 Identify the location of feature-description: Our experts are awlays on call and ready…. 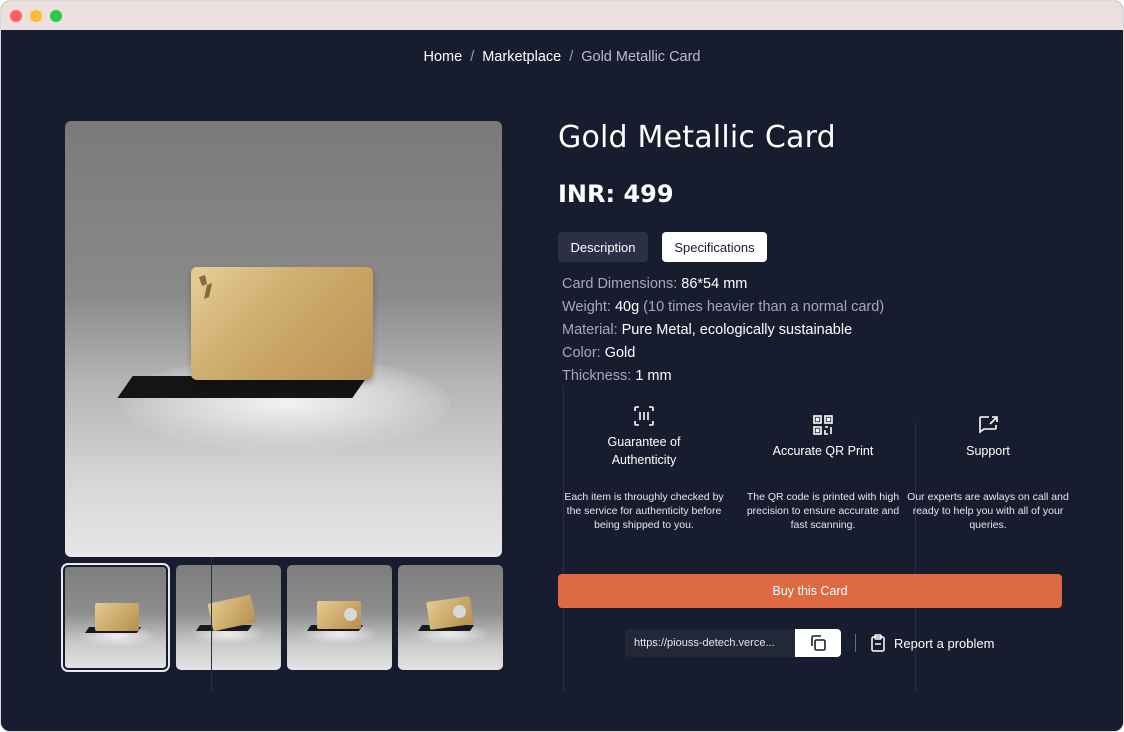
(988, 511).